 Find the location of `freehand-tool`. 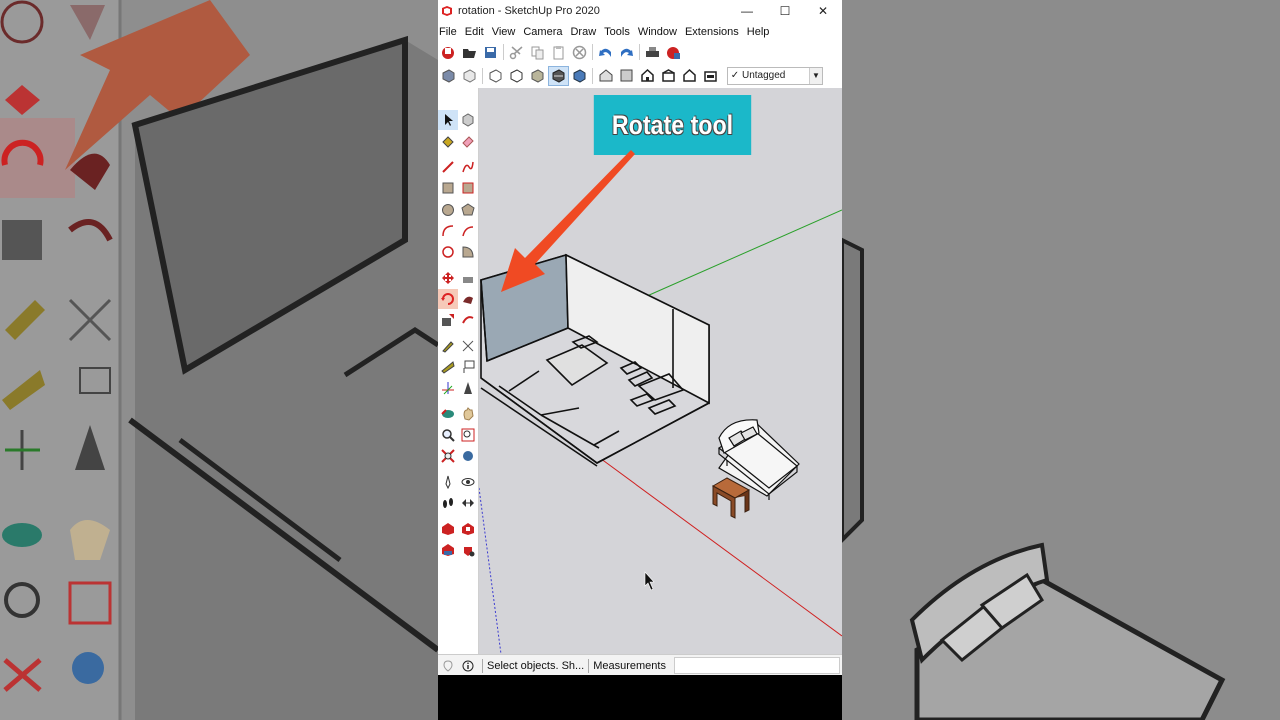

freehand-tool is located at coordinates (468, 167).